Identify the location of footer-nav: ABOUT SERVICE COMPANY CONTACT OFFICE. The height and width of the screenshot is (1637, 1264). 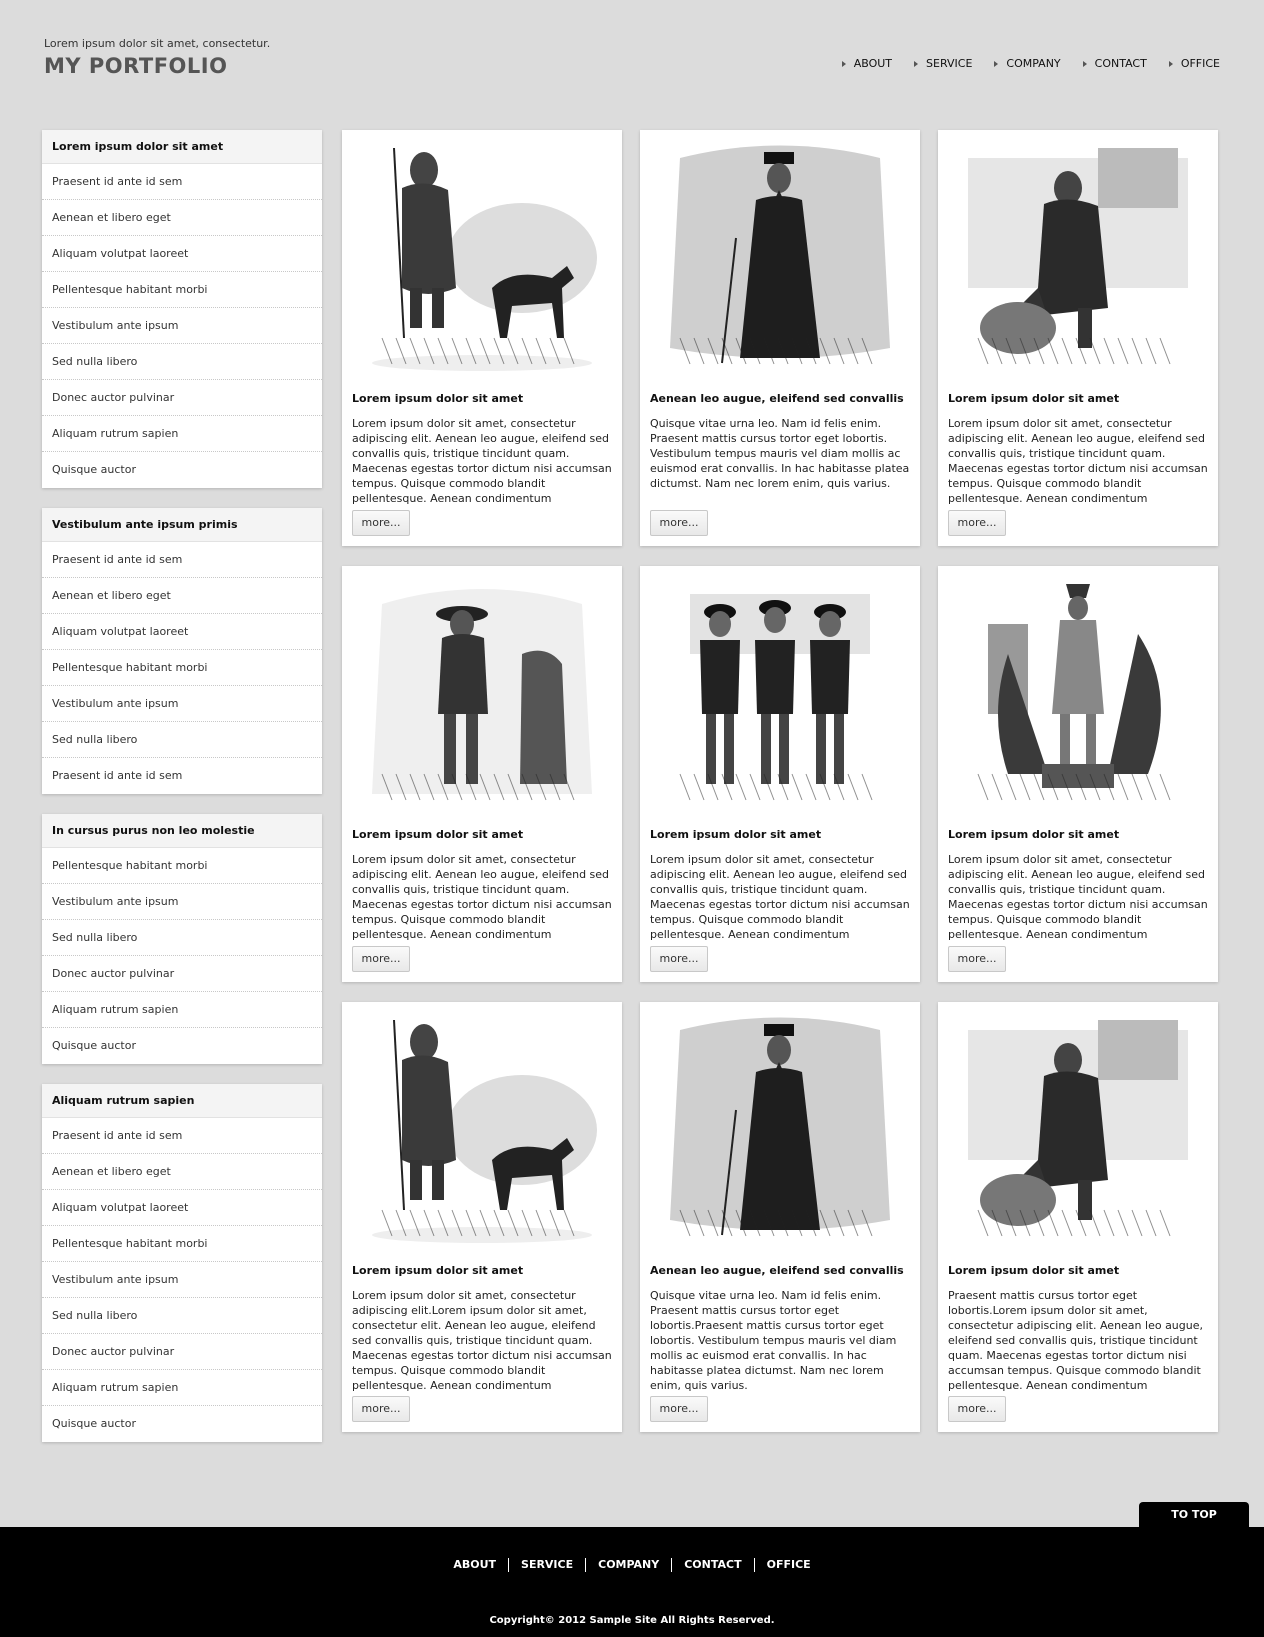
(632, 1565).